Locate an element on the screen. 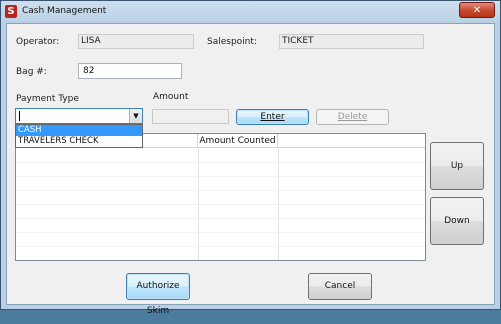 Image resolution: width=501 pixels, height=324 pixels. app-icon: S is located at coordinates (11, 11).